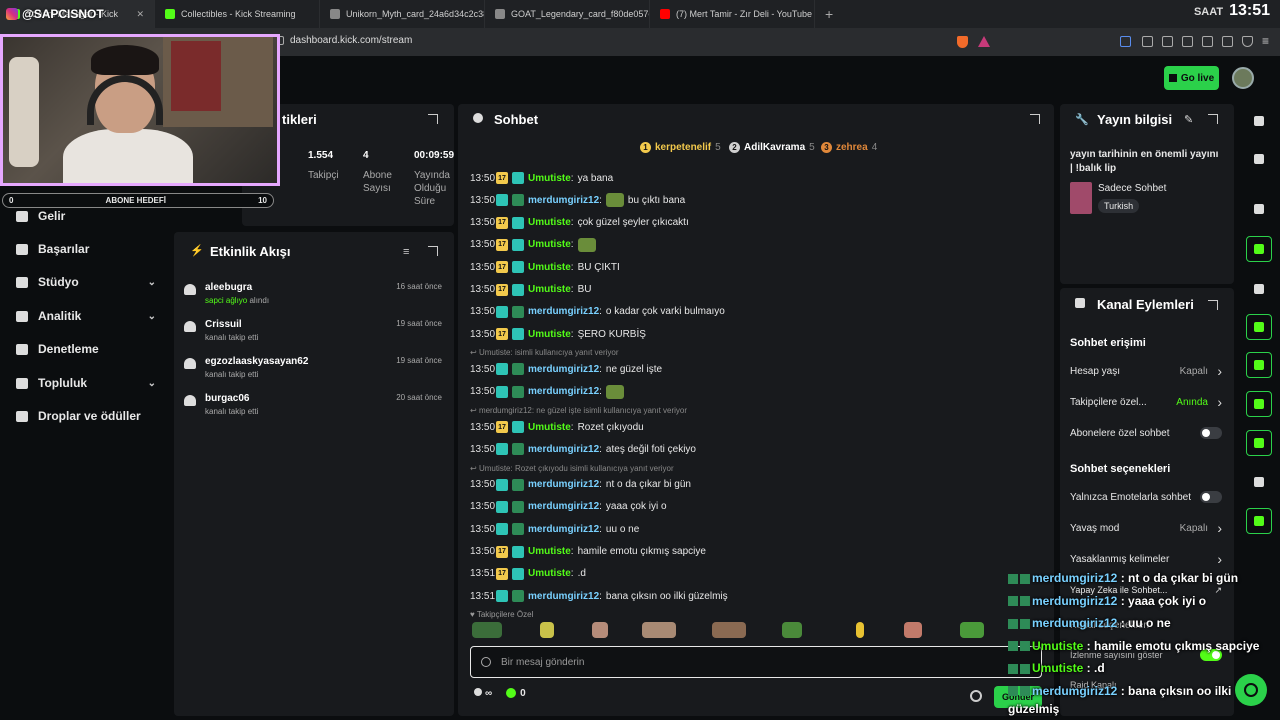 This screenshot has height=720, width=1280. What do you see at coordinates (1207, 41) in the screenshot?
I see `wallet-icon` at bounding box center [1207, 41].